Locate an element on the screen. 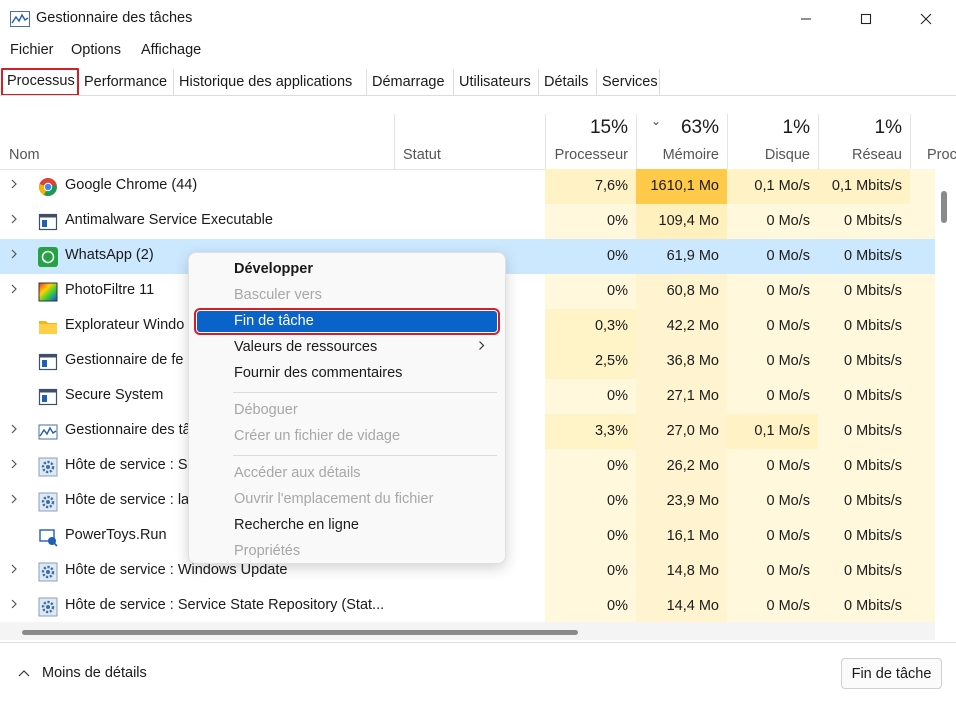  folder-icon is located at coordinates (48, 327).